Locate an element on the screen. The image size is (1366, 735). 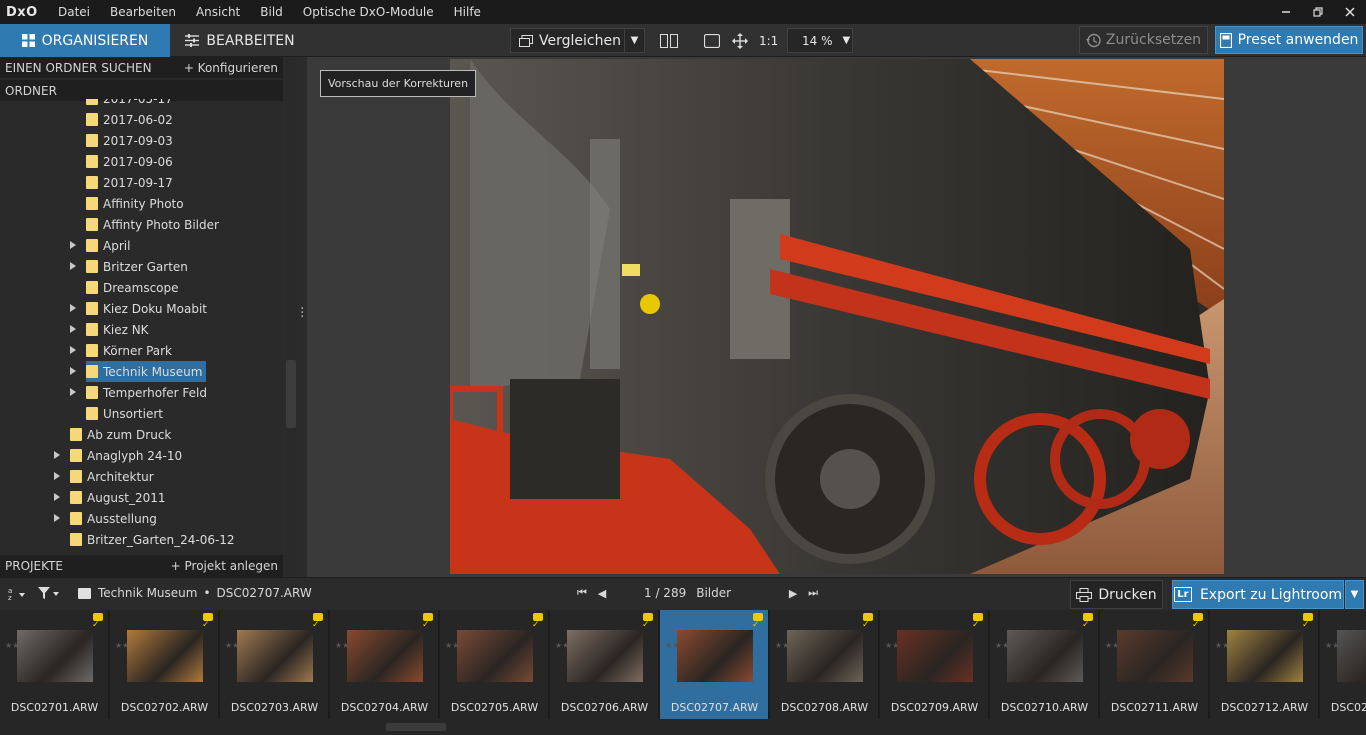
folder-item: Britzer Garten is located at coordinates (129, 266).